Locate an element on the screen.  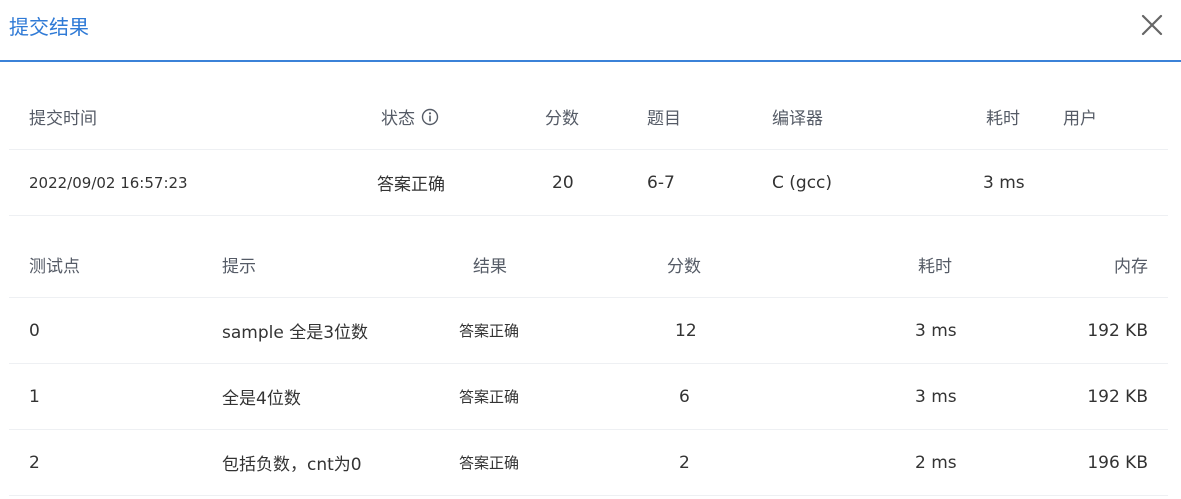
compiler-name: C (gcc) is located at coordinates (802, 182).